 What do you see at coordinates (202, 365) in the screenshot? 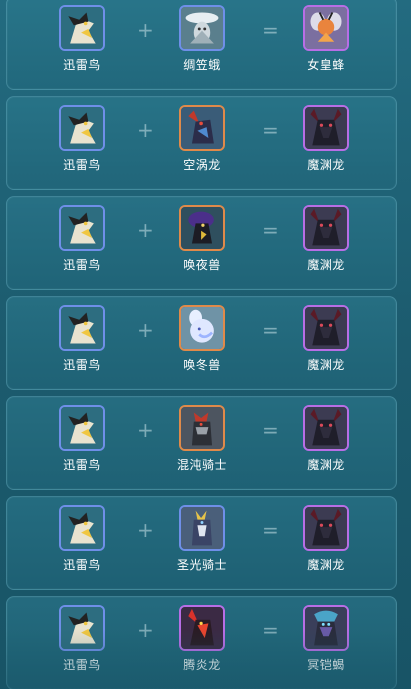
I see `pet-name: 唤冬兽` at bounding box center [202, 365].